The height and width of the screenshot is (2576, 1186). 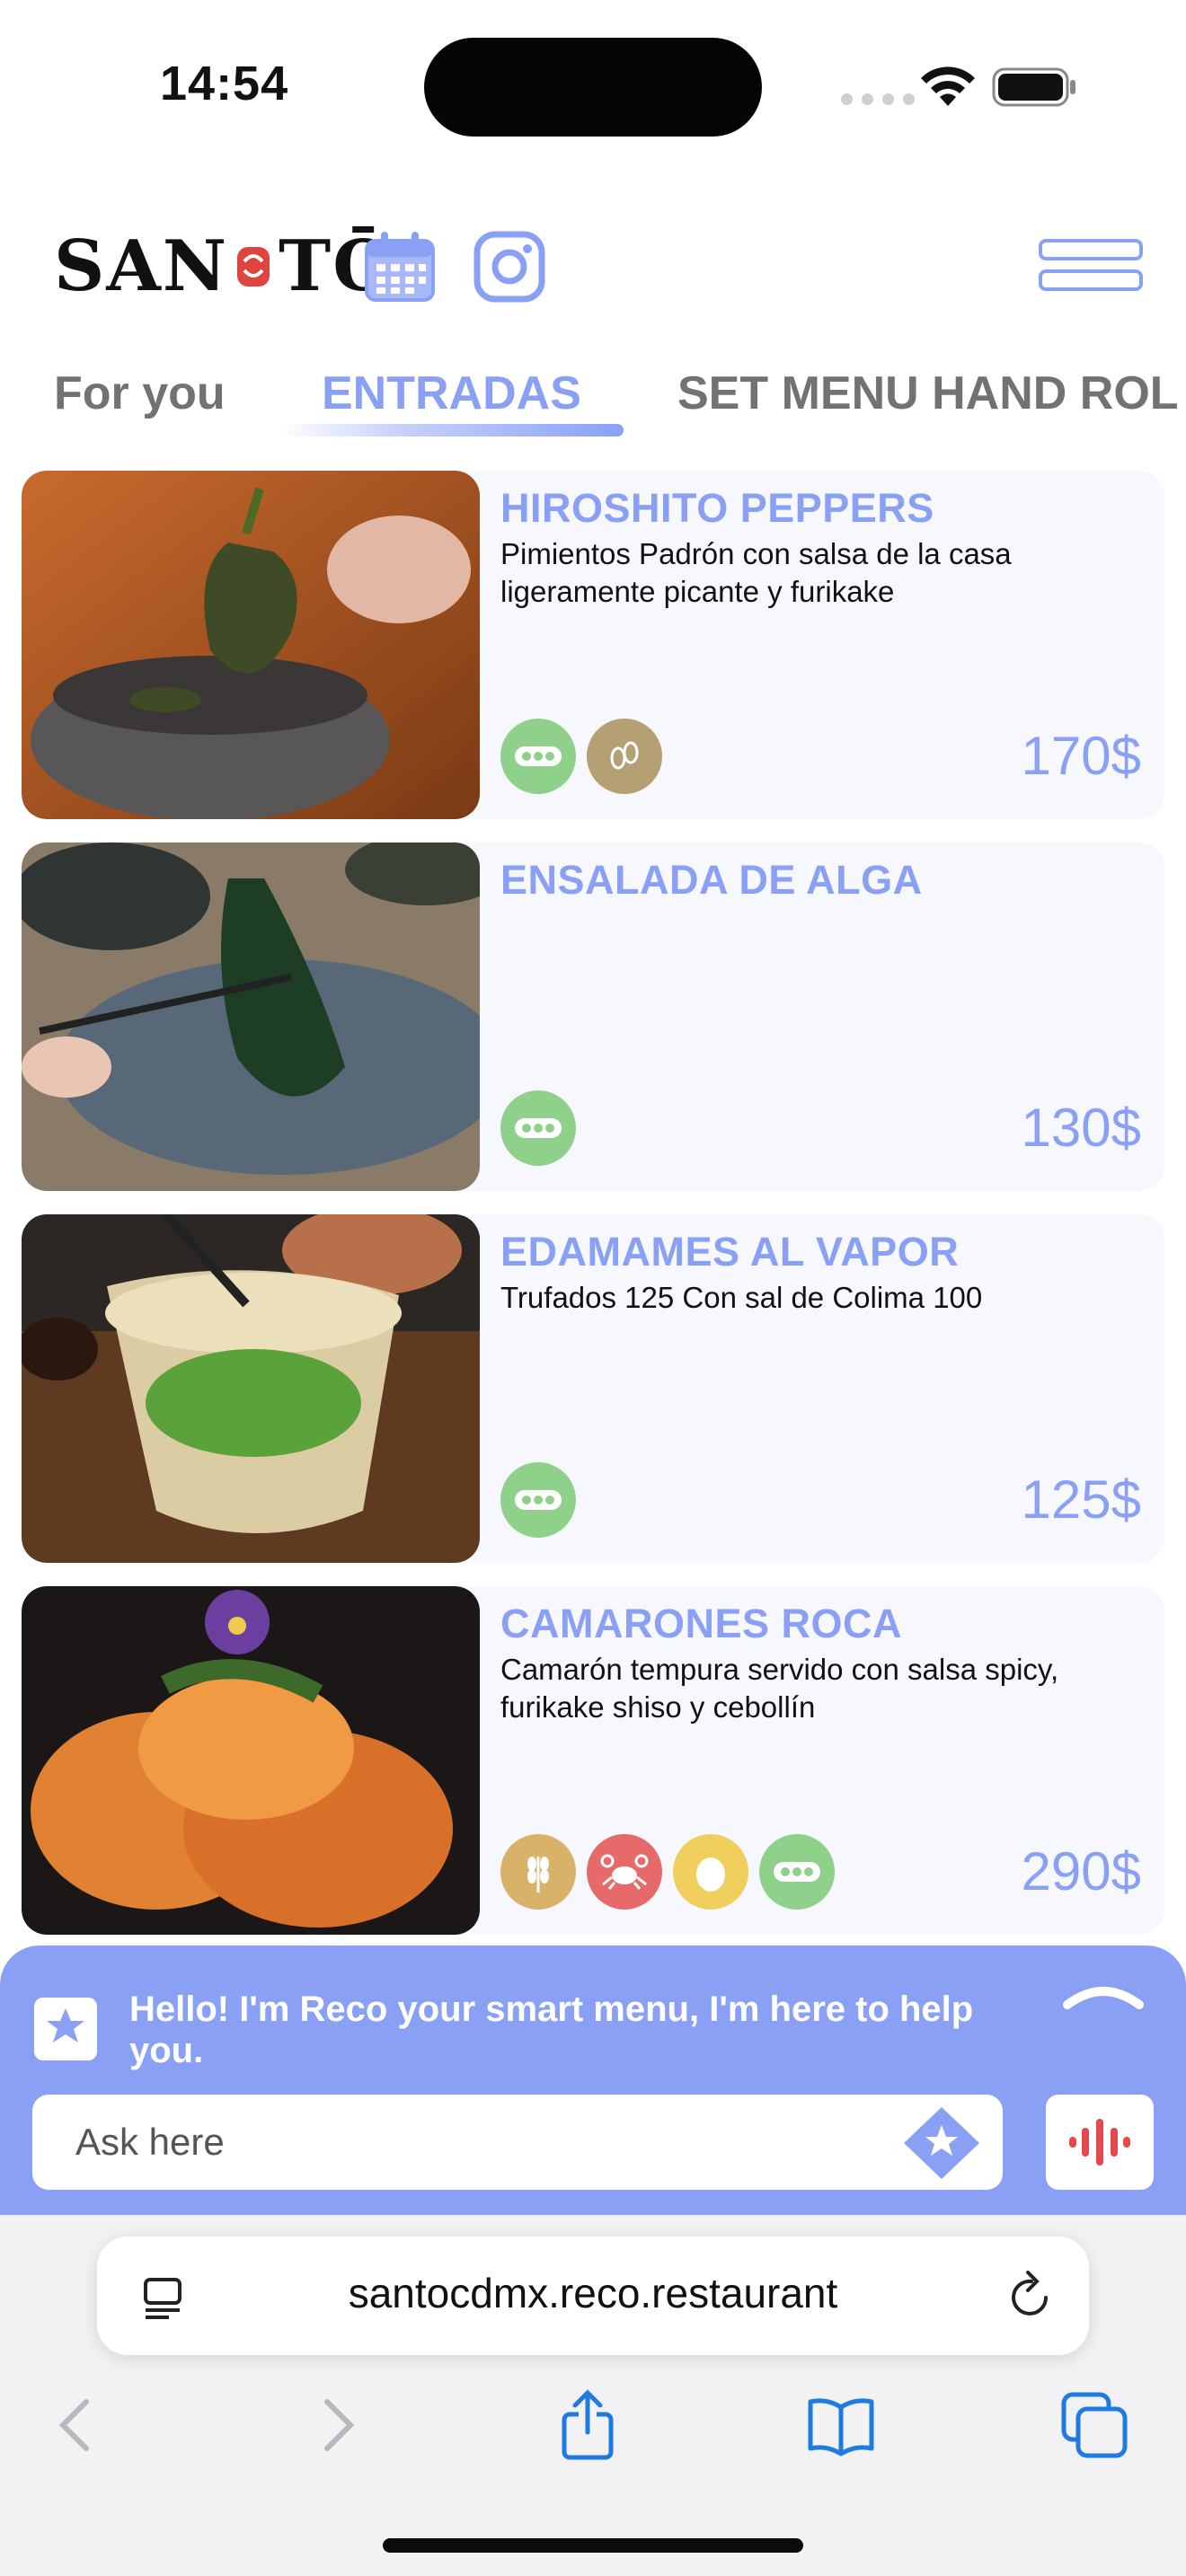 What do you see at coordinates (509, 267) in the screenshot?
I see `instagram-icon` at bounding box center [509, 267].